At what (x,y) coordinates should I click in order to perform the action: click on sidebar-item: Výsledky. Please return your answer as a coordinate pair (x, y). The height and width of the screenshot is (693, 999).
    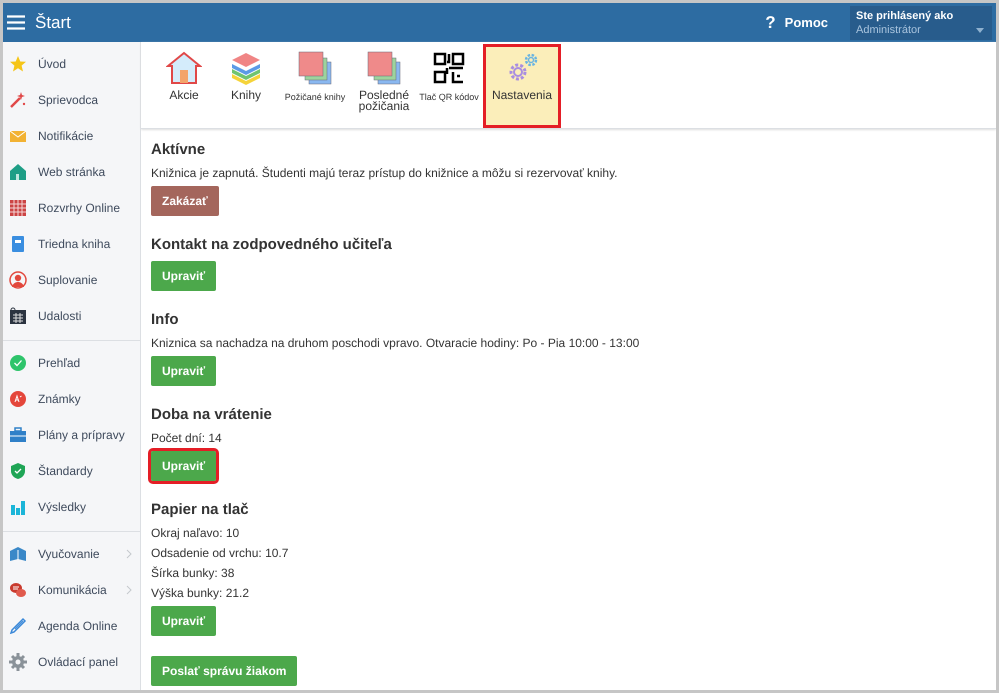
    Looking at the image, I should click on (71, 507).